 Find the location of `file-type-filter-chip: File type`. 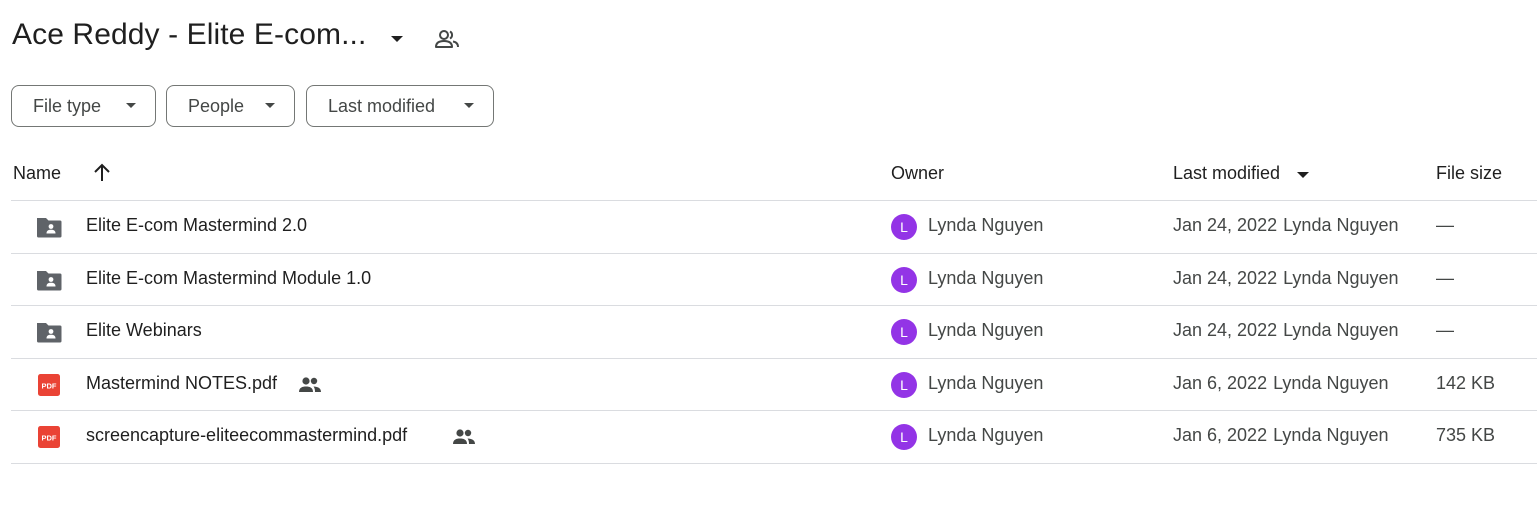

file-type-filter-chip: File type is located at coordinates (83, 106).